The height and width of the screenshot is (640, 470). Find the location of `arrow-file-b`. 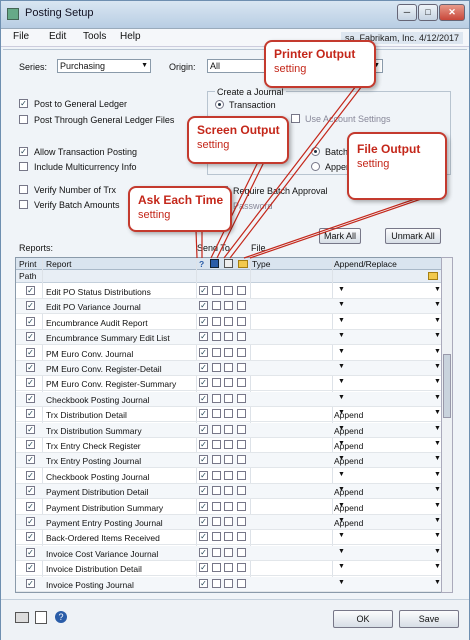

arrow-file-b is located at coordinates (337, 228).